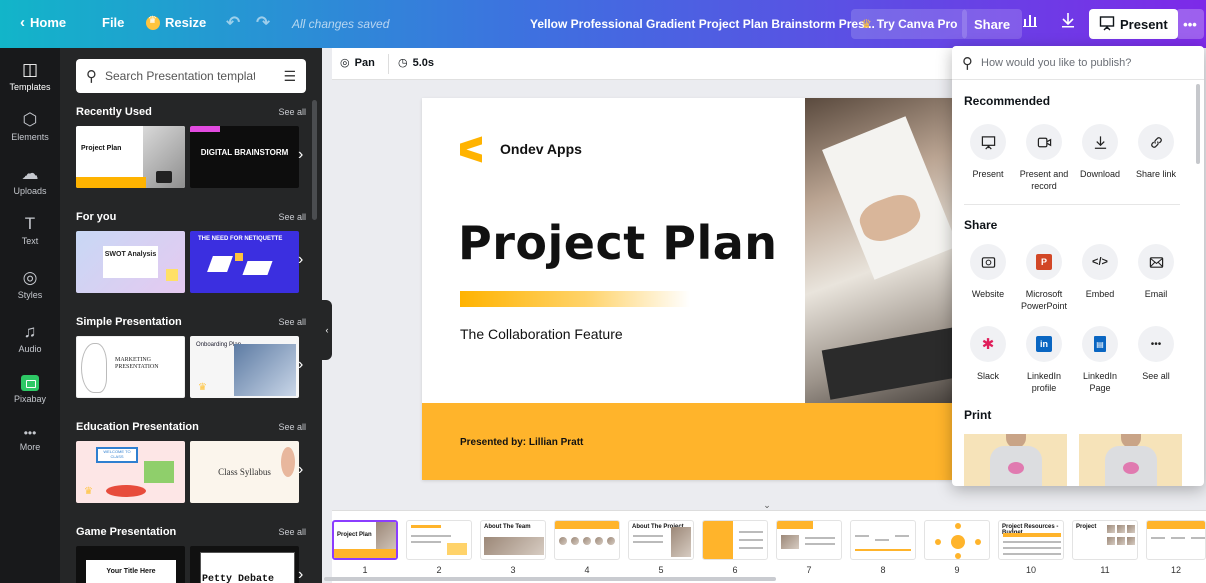 The width and height of the screenshot is (1206, 583). I want to click on sidebar-item-pixabay: Pixabay, so click(30, 389).